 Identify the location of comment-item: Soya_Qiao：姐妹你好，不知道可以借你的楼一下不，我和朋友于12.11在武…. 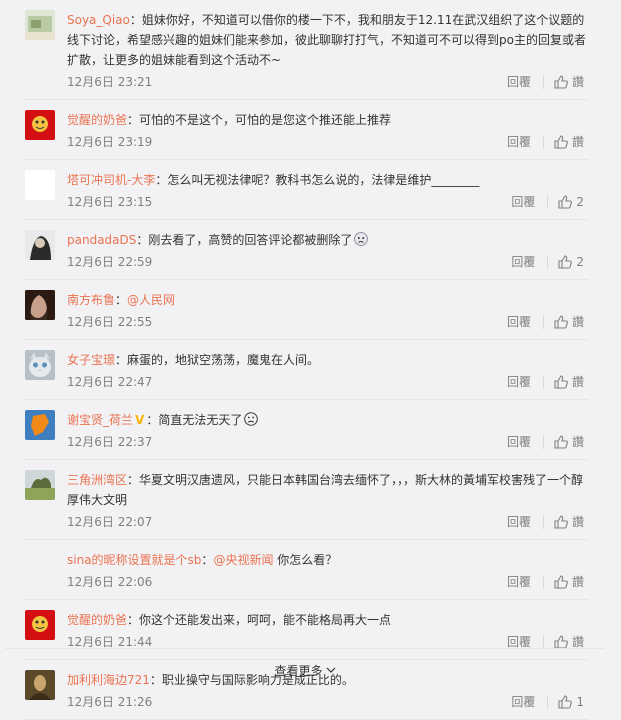
(305, 50).